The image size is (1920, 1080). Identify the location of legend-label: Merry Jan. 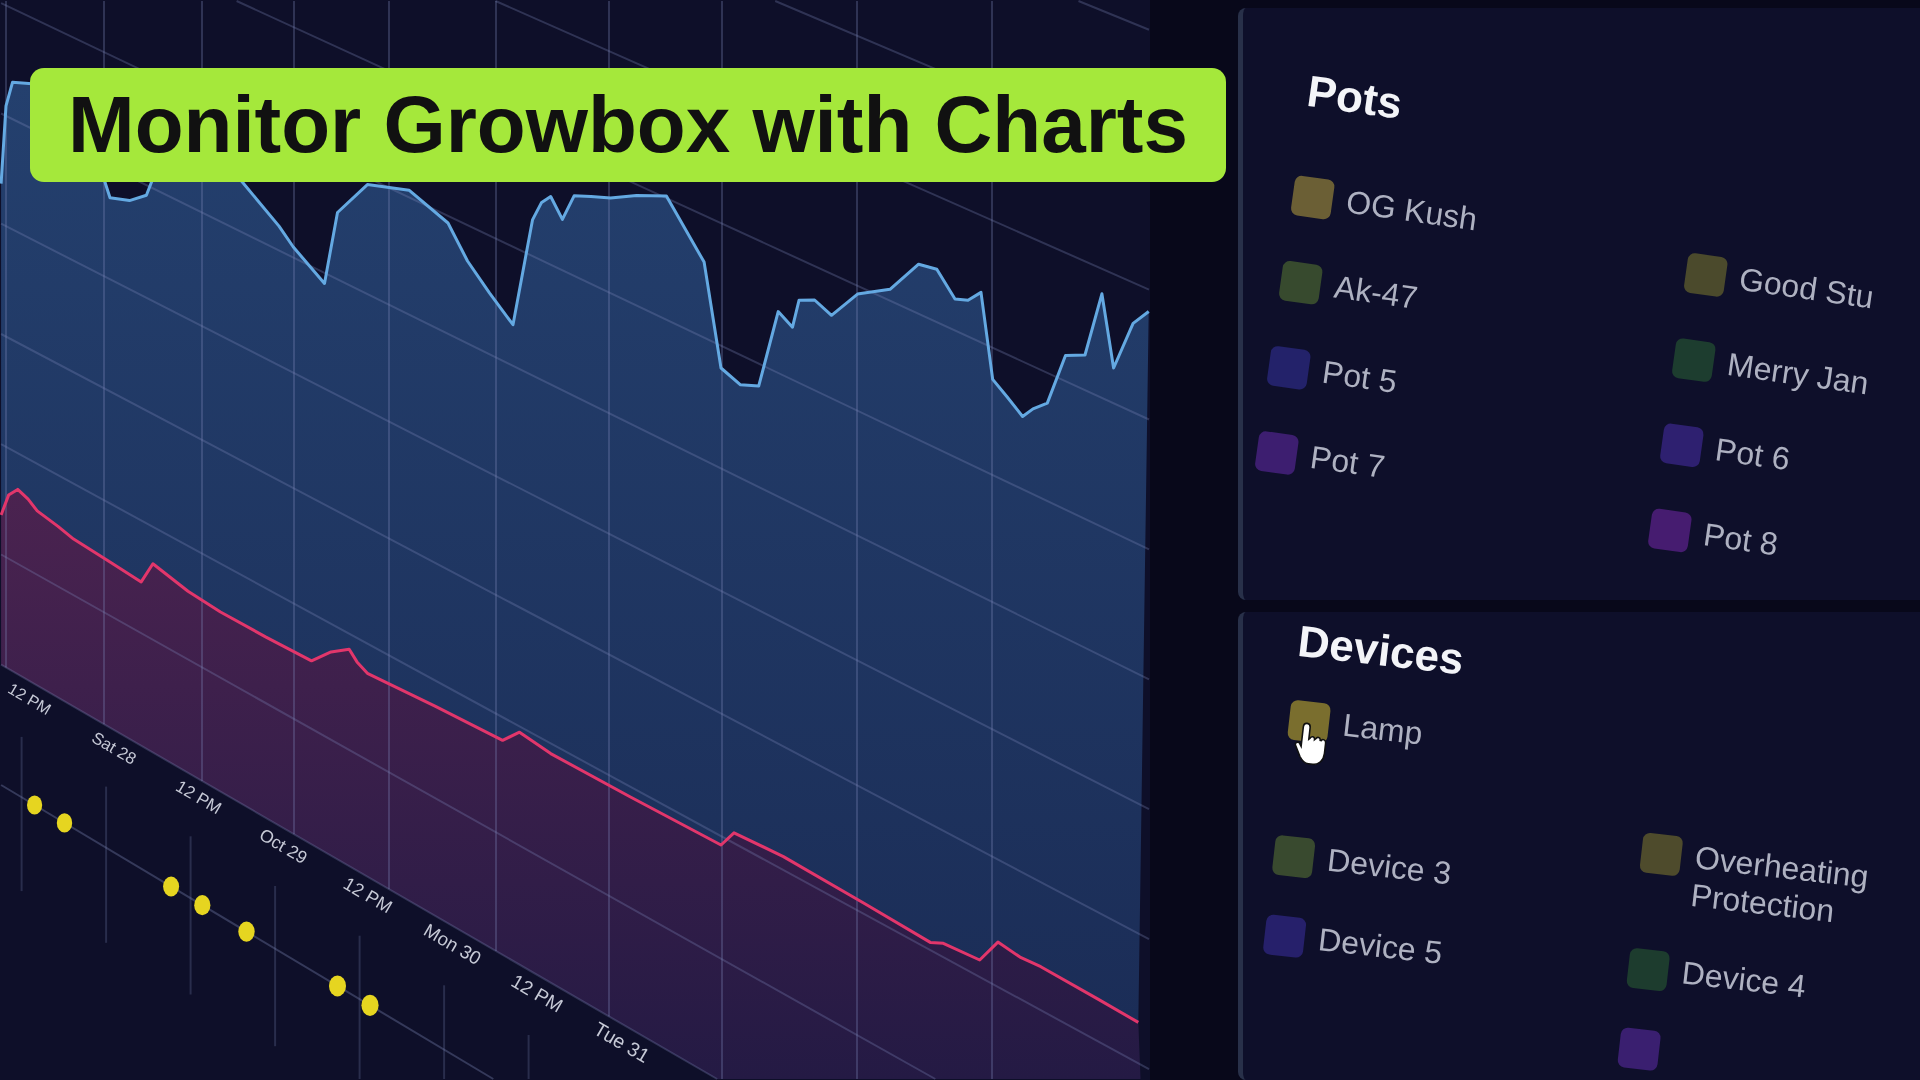
(1798, 374).